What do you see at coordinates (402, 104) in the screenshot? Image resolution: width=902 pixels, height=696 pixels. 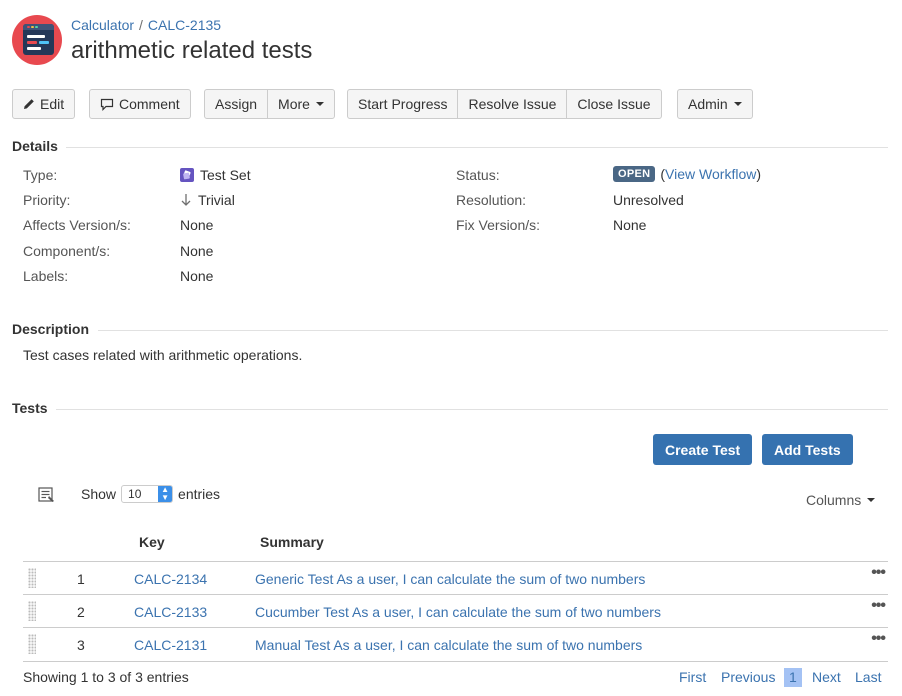 I see `start-progress-button: Start Progress` at bounding box center [402, 104].